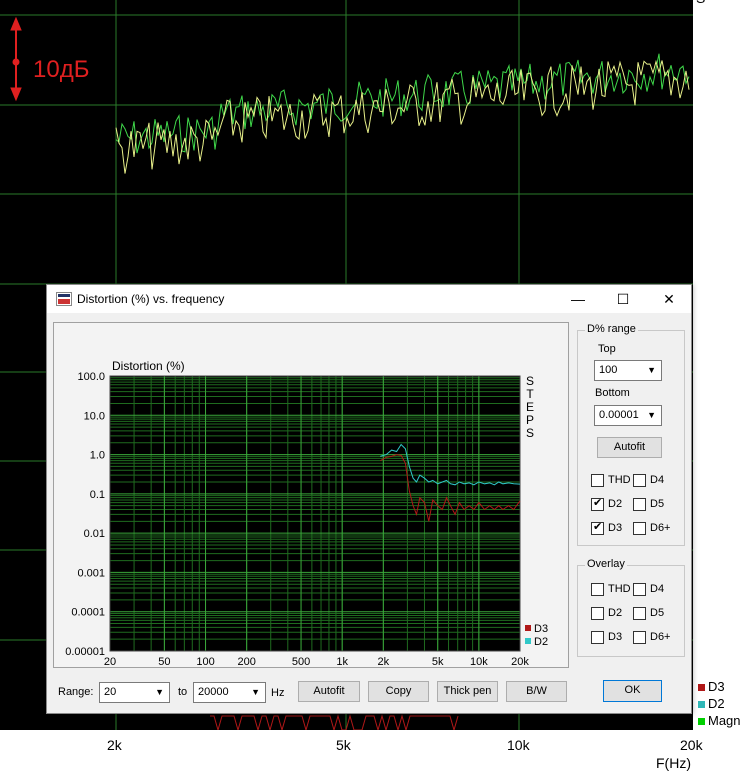  Describe the element at coordinates (597, 589) in the screenshot. I see `overlay-checkbox-thd` at that location.